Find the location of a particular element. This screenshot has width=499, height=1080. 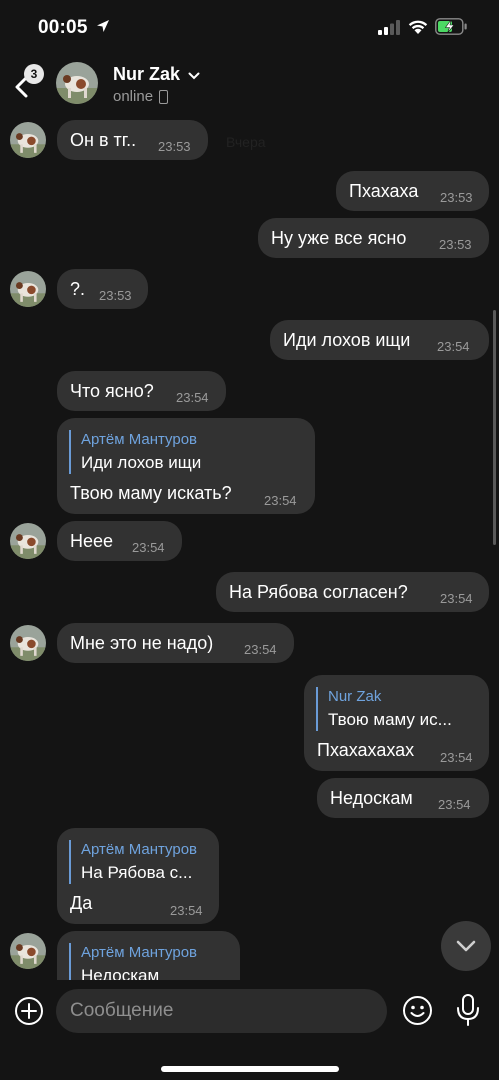

plus-circle-icon is located at coordinates (29, 1011).